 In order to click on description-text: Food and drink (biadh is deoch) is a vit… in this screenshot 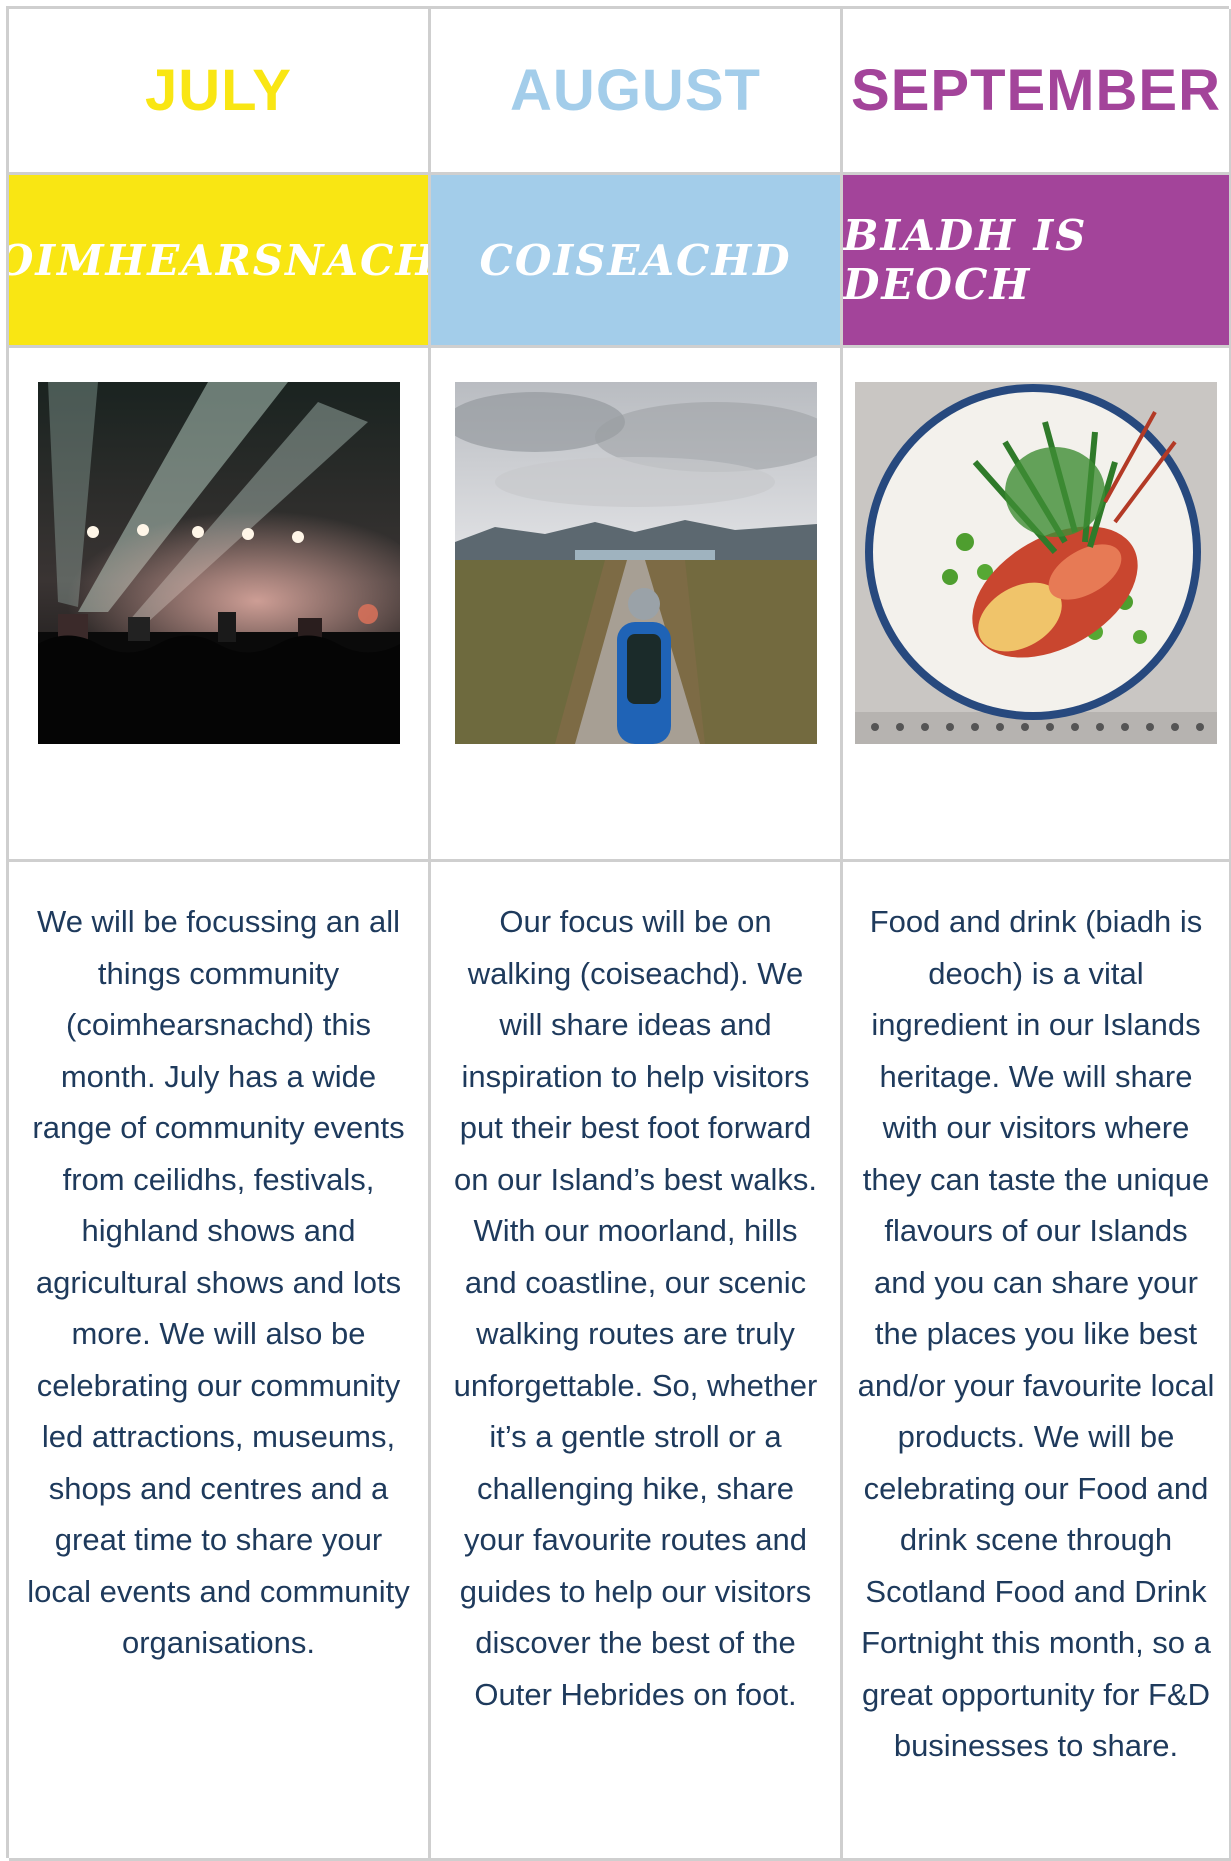, I will do `click(1036, 1333)`.